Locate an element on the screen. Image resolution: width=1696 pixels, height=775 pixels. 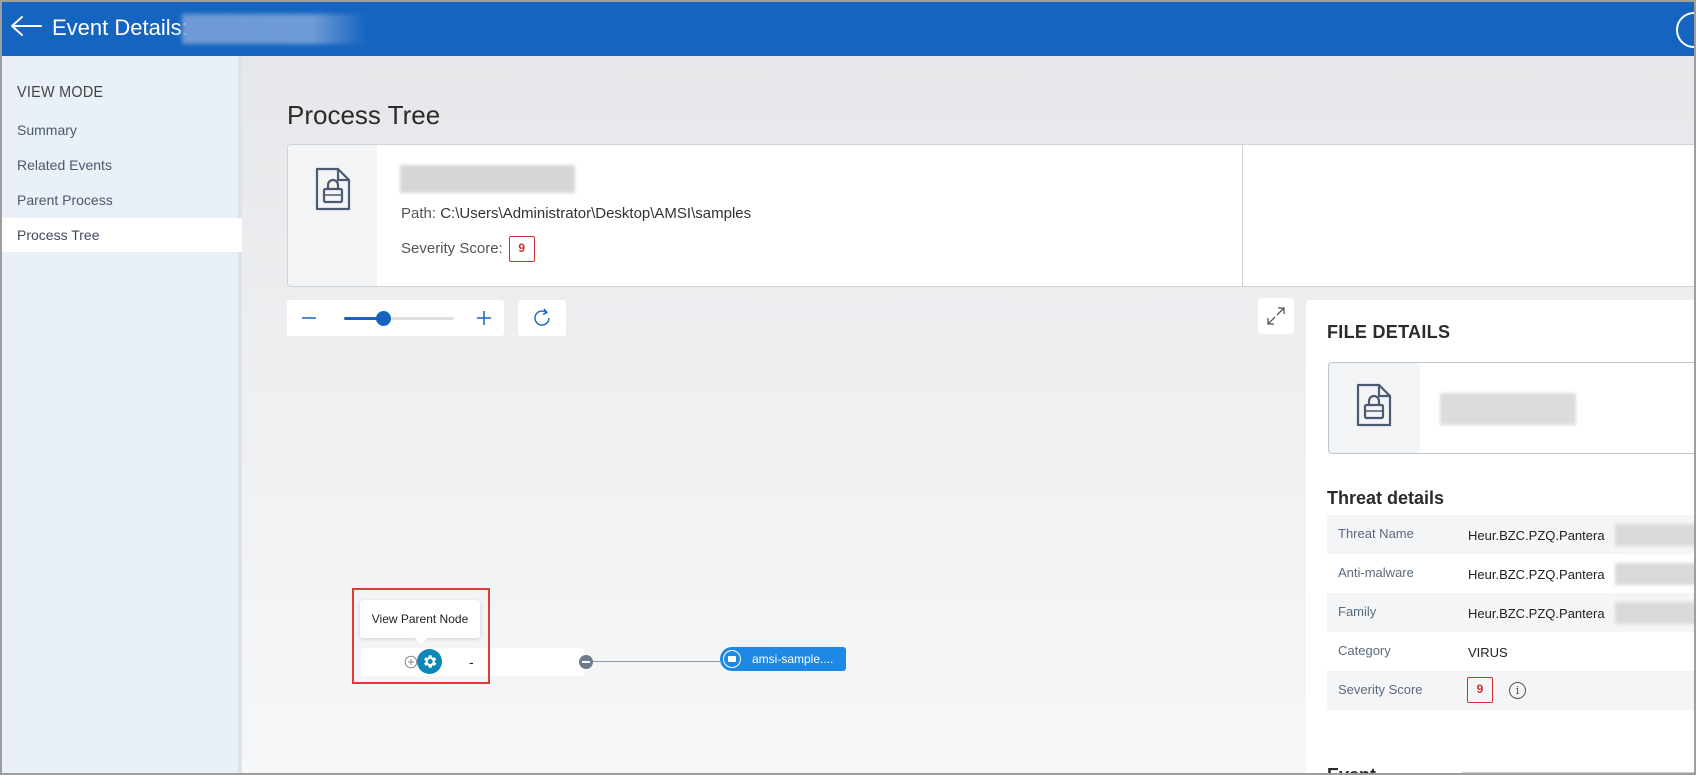
detail-row-anti-malware: Anti-malware Heur.BZC.PZQ.Pantera is located at coordinates (1510, 573).